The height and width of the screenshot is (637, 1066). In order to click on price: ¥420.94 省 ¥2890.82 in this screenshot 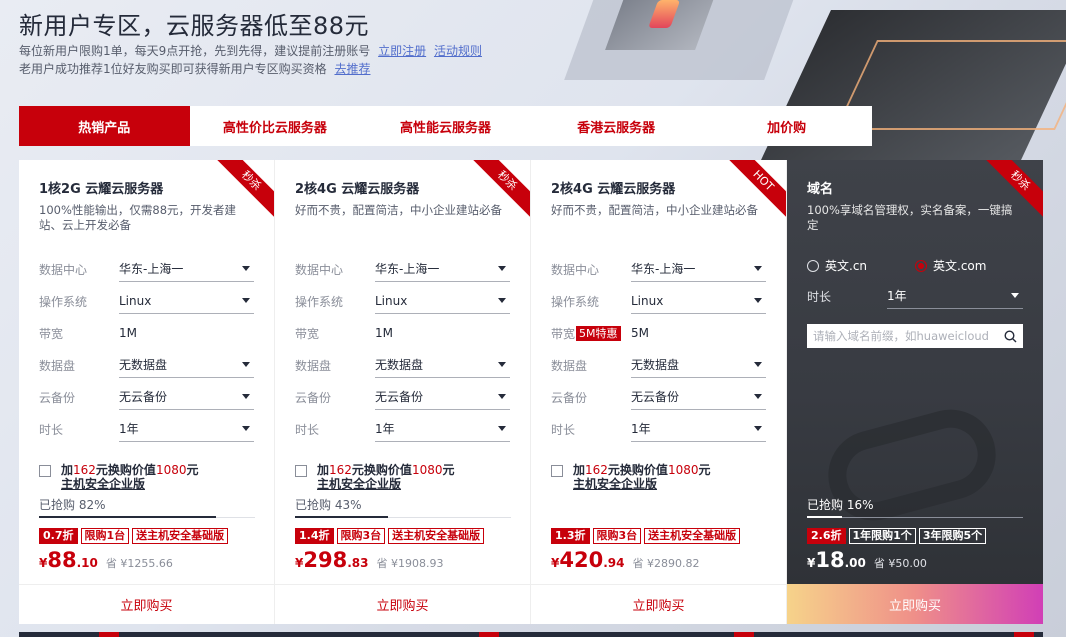, I will do `click(625, 560)`.